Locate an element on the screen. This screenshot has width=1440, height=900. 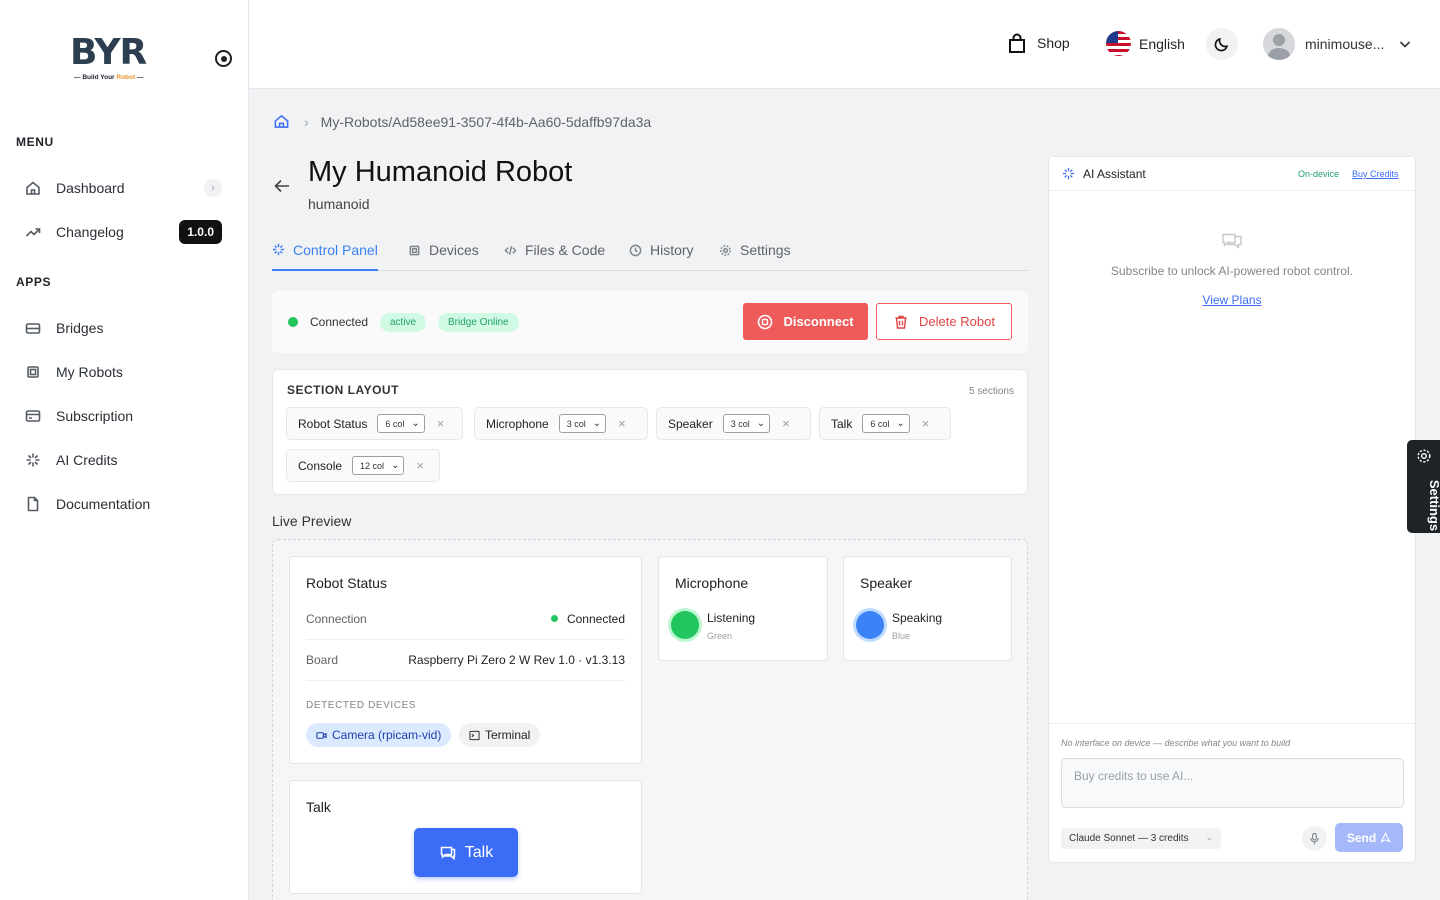
settings-drawer-tab: Settings is located at coordinates (1423, 486).